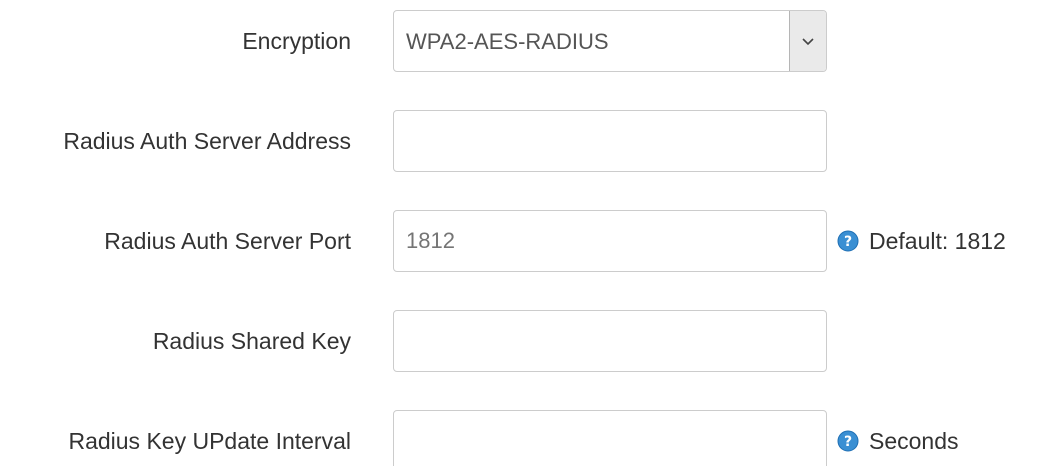 This screenshot has height=466, width=1041. What do you see at coordinates (207, 141) in the screenshot?
I see `radius-auth-server-address-label: Radius Auth Server Address` at bounding box center [207, 141].